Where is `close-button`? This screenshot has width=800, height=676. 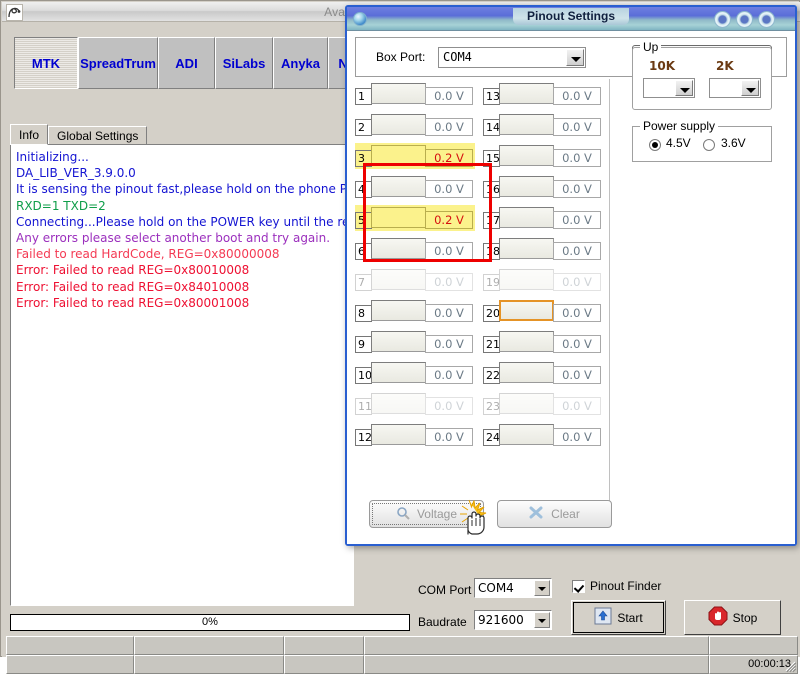 close-button is located at coordinates (766, 19).